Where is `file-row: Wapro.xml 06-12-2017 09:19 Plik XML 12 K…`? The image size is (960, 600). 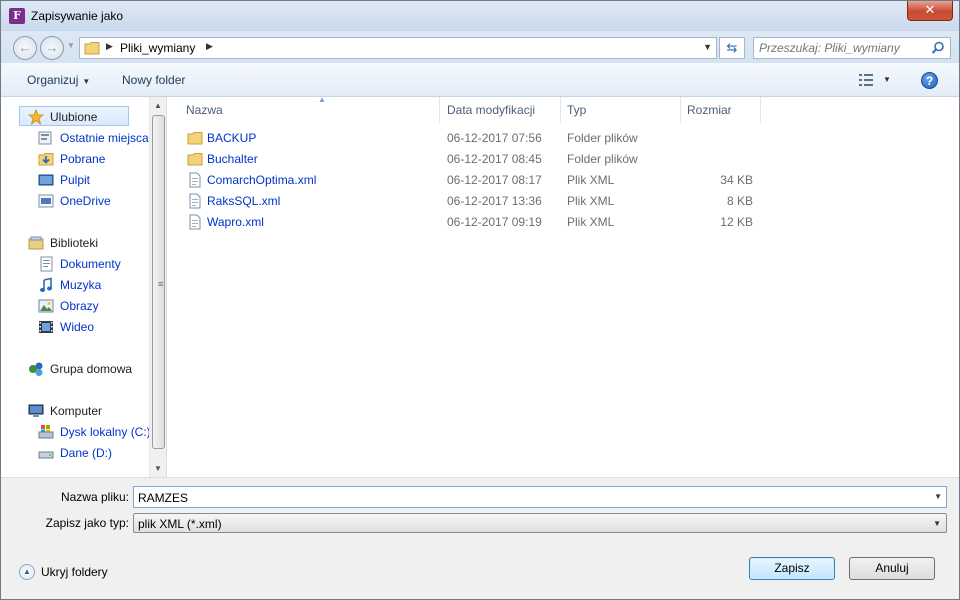
file-row: Wapro.xml 06-12-2017 09:19 Plik XML 12 K… is located at coordinates (561, 222).